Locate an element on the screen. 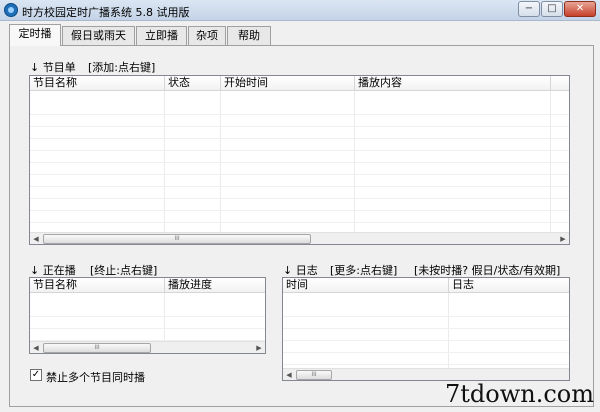 The width and height of the screenshot is (600, 412). log-hint: [更多:点右键] is located at coordinates (364, 270).